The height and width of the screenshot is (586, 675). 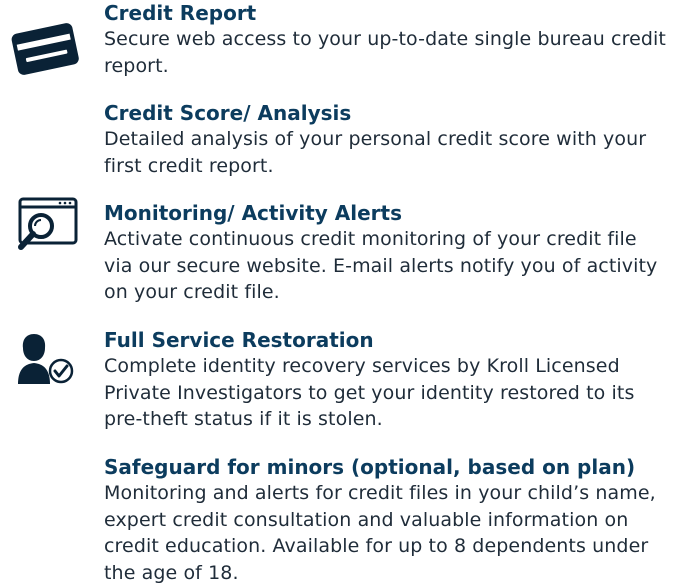 I want to click on feature-title: Credit Score/ Analysis, so click(x=228, y=113).